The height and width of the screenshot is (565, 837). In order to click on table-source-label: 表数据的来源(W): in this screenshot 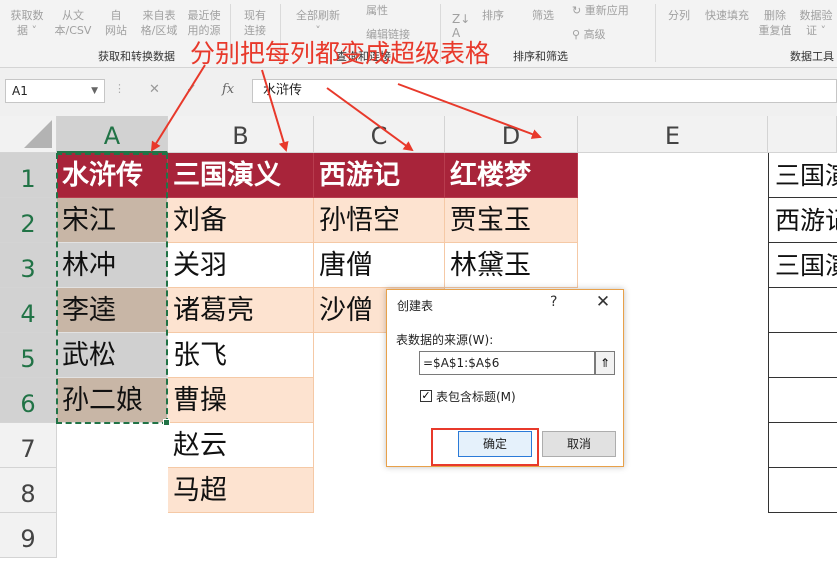, I will do `click(445, 340)`.